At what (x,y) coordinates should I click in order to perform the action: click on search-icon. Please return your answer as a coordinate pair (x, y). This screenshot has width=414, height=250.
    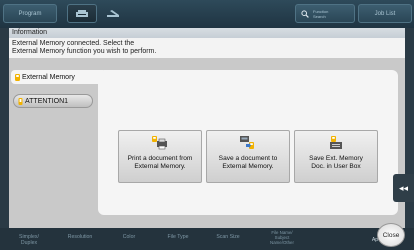
    Looking at the image, I should click on (305, 13).